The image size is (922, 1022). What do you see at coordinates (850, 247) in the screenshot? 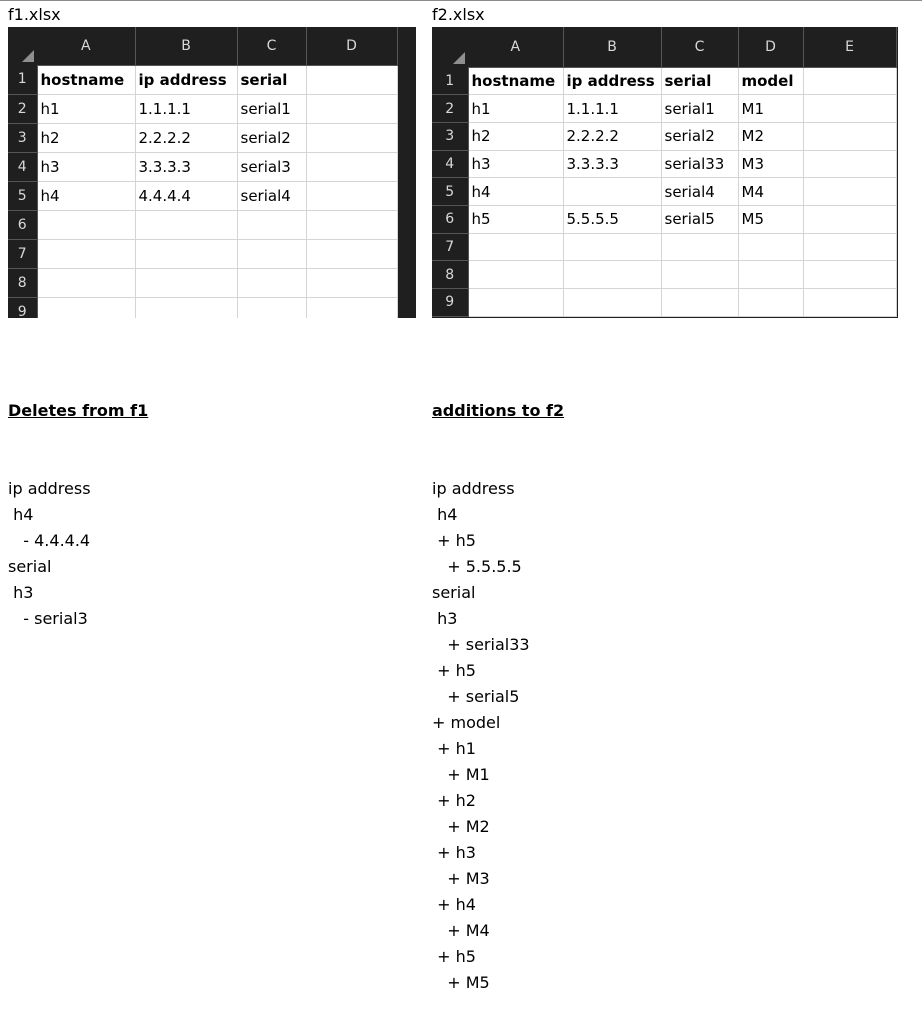
I see `cell-e7` at bounding box center [850, 247].